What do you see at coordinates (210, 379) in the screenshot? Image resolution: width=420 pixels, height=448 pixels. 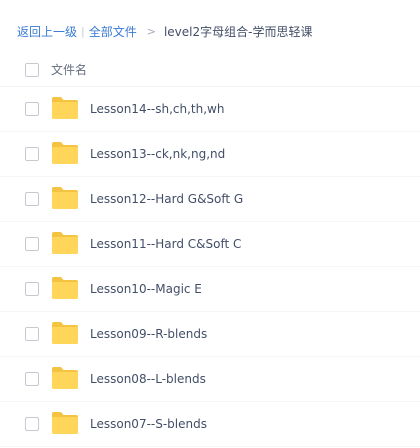 I see `file-row: Lesson08--L-blends` at bounding box center [210, 379].